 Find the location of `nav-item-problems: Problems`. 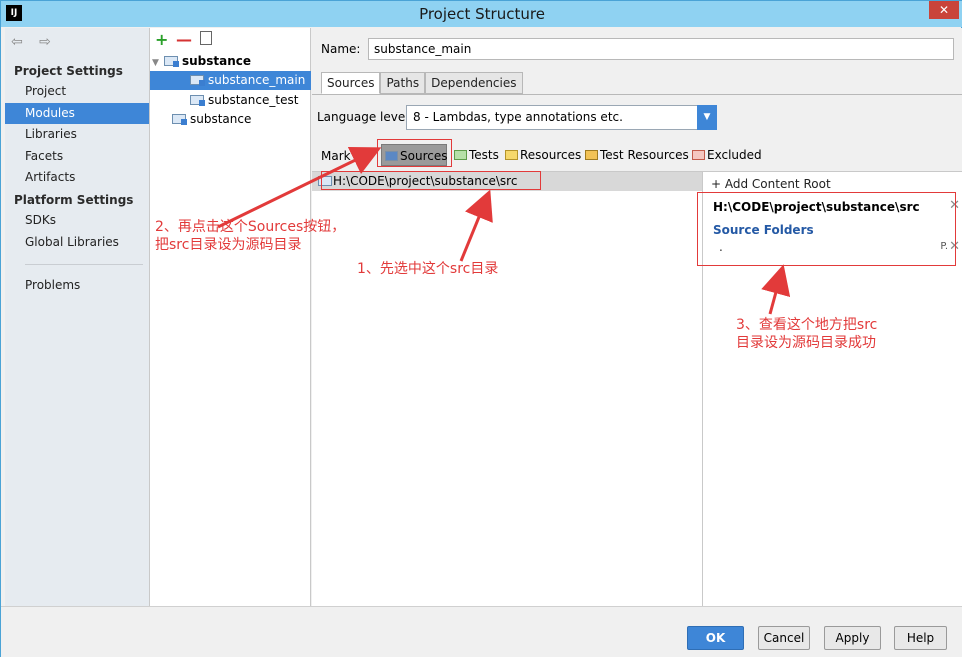

nav-item-problems: Problems is located at coordinates (77, 285).